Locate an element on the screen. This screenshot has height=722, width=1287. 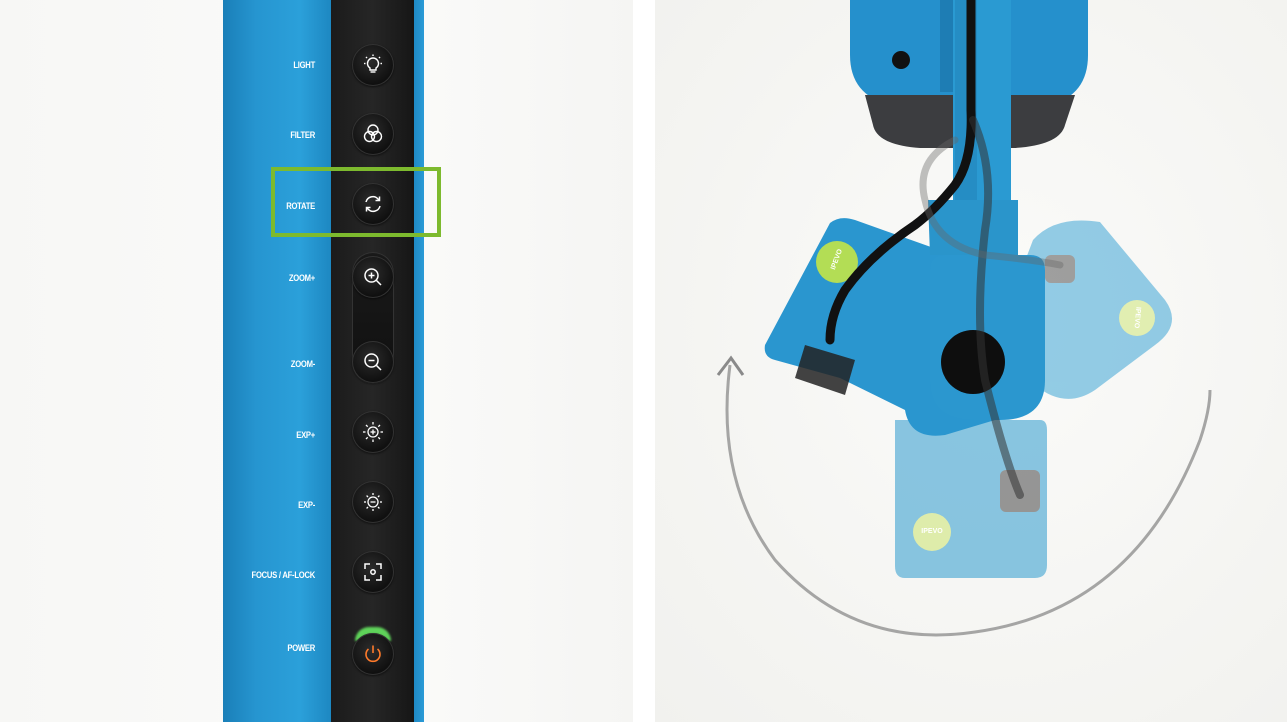
label-exp-plus: EXP+ is located at coordinates (305, 435).